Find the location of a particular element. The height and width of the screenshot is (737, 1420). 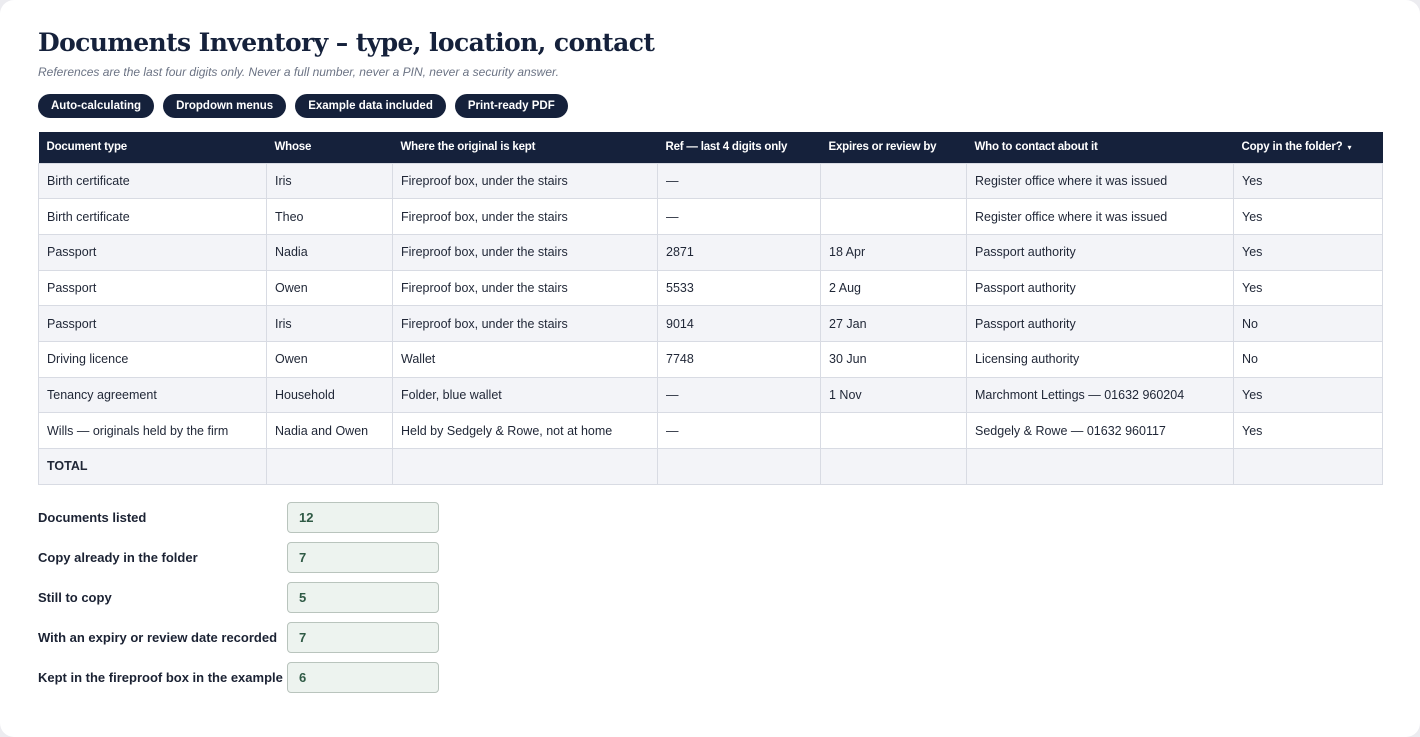

cell-whose: Nadia and Owen is located at coordinates (329, 430).